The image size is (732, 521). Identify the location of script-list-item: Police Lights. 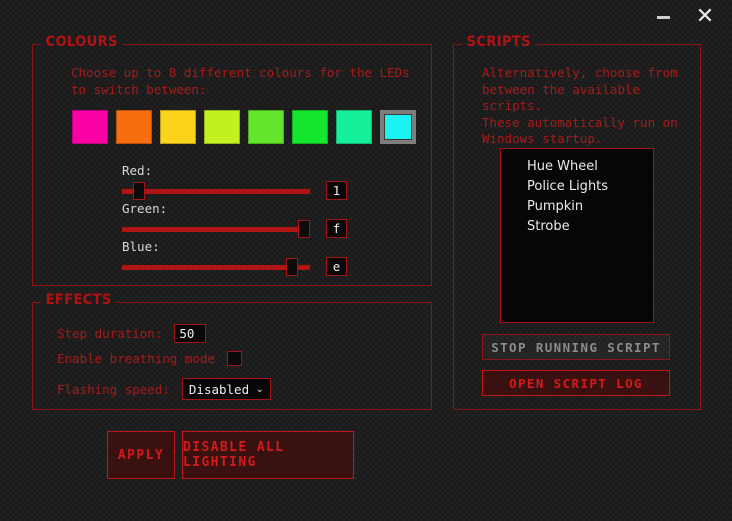
(577, 187).